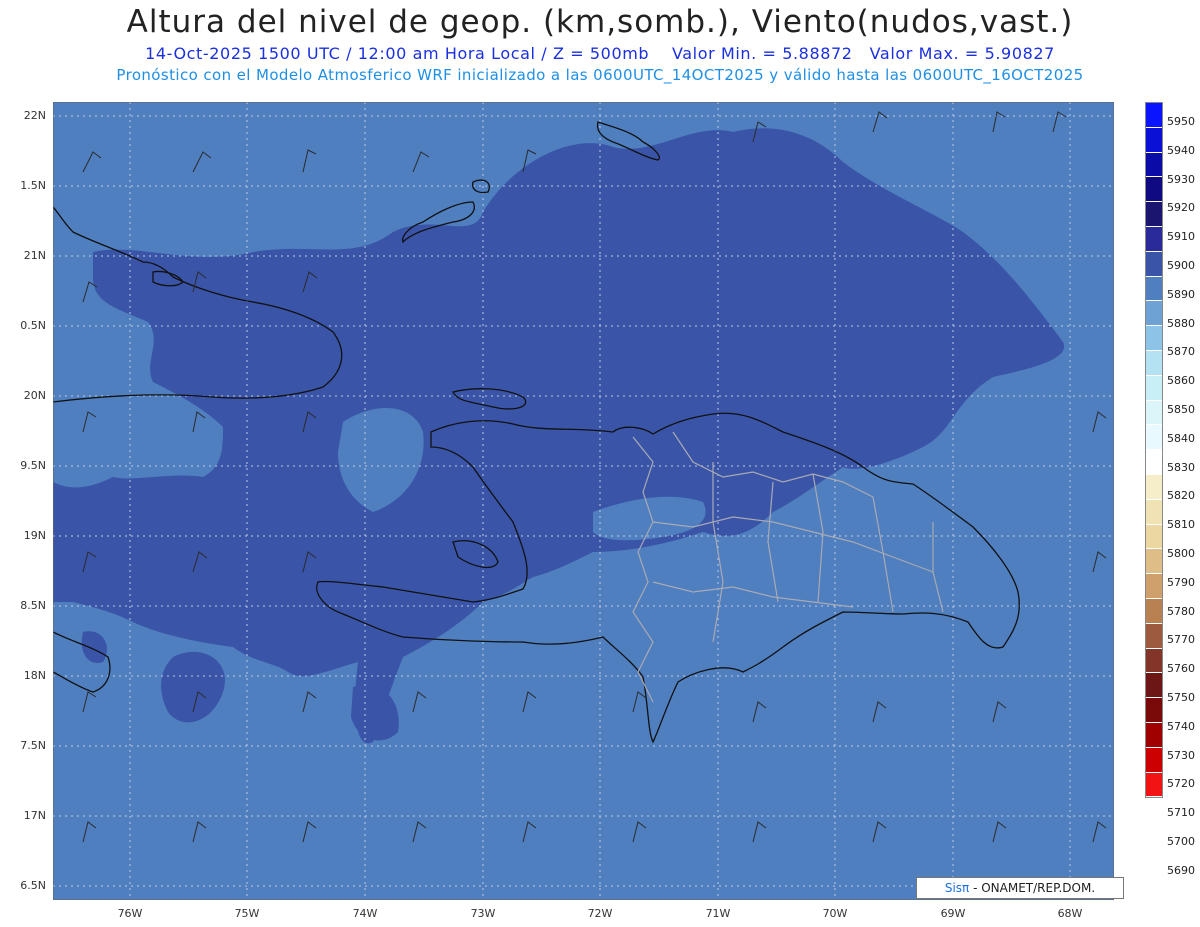  What do you see at coordinates (1181, 553) in the screenshot?
I see `colorbar-label: 5800` at bounding box center [1181, 553].